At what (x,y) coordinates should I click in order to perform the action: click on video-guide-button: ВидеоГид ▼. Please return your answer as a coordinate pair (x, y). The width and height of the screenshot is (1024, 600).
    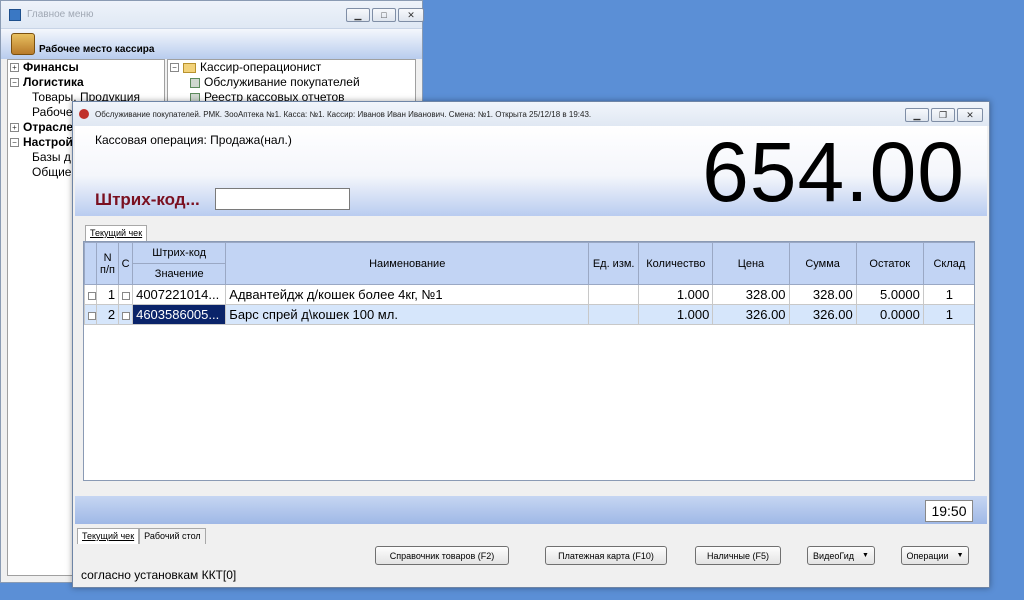
    Looking at the image, I should click on (841, 555).